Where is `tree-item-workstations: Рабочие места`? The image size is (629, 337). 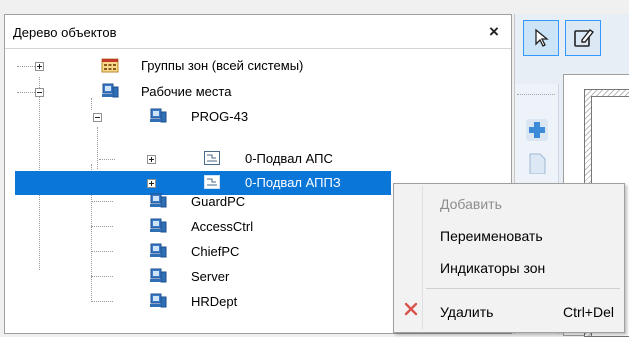 tree-item-workstations: Рабочие места is located at coordinates (255, 92).